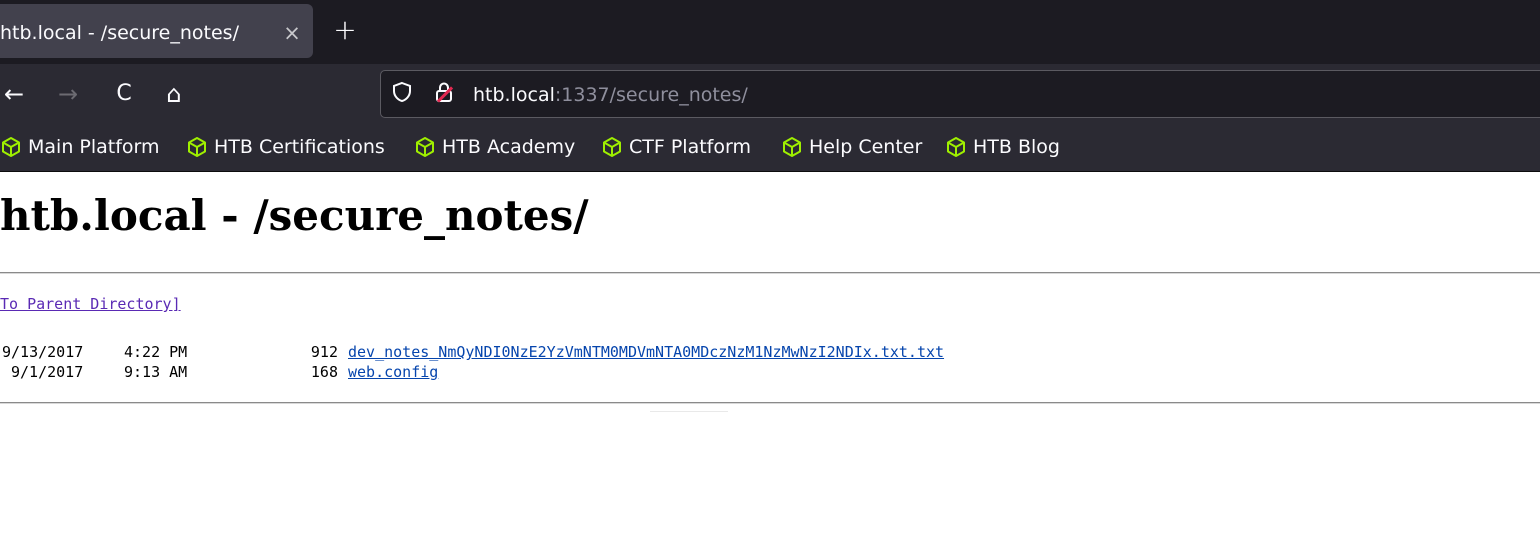  Describe the element at coordinates (174, 94) in the screenshot. I see `home-button: ⌂` at that location.